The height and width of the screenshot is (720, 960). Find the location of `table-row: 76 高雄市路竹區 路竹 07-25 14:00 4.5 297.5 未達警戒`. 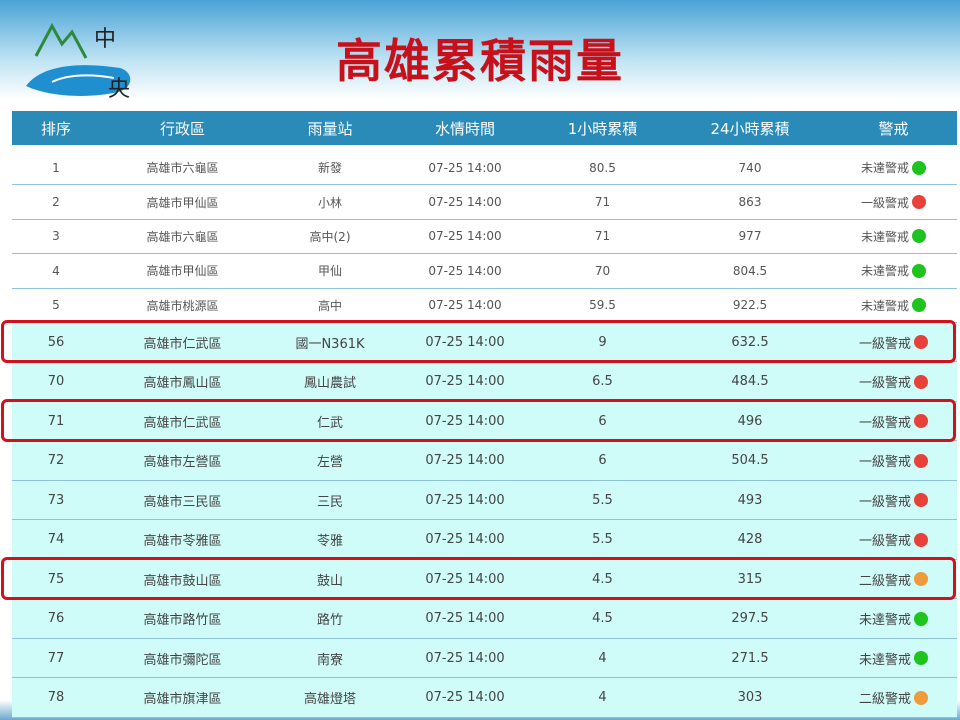

table-row: 76 高雄市路竹區 路竹 07-25 14:00 4.5 297.5 未達警戒 is located at coordinates (484, 619).